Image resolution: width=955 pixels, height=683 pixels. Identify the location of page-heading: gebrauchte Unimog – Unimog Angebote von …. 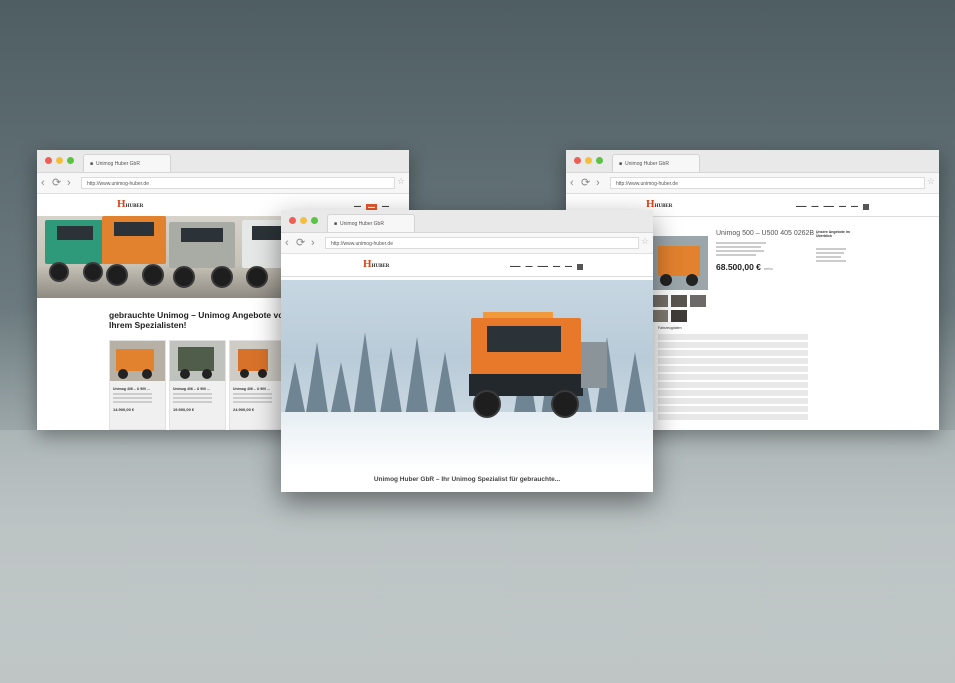
(199, 320).